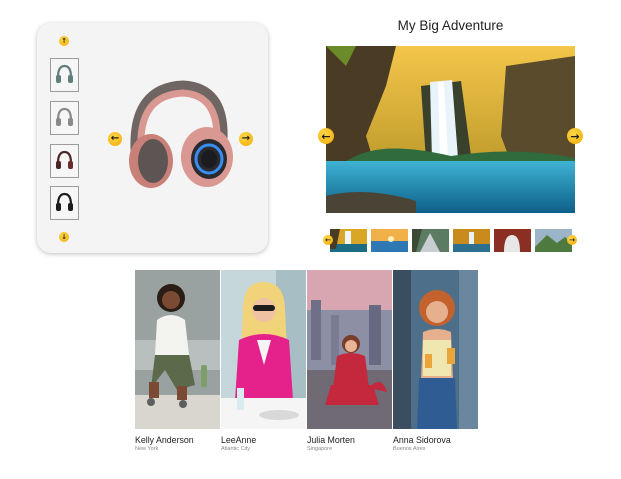  I want to click on team-member-name: LeeAnne, so click(239, 440).